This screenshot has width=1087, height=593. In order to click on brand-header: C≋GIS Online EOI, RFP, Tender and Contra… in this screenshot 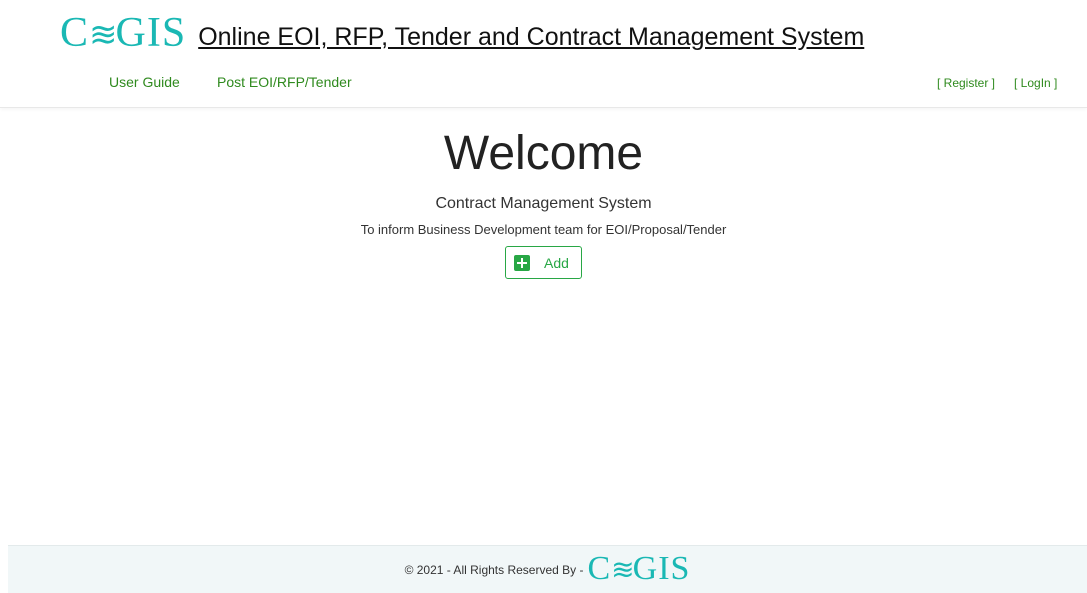, I will do `click(462, 32)`.